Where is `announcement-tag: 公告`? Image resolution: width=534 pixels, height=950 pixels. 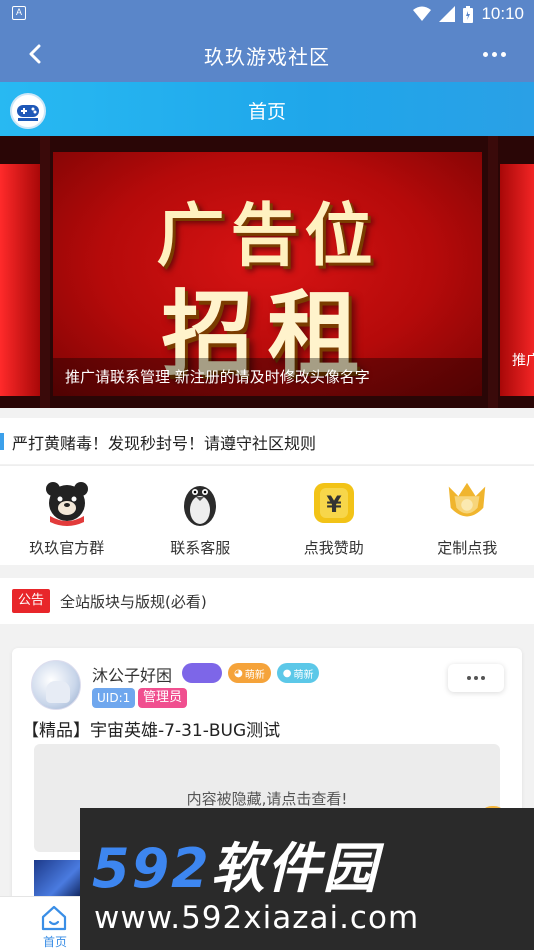 announcement-tag: 公告 is located at coordinates (31, 601).